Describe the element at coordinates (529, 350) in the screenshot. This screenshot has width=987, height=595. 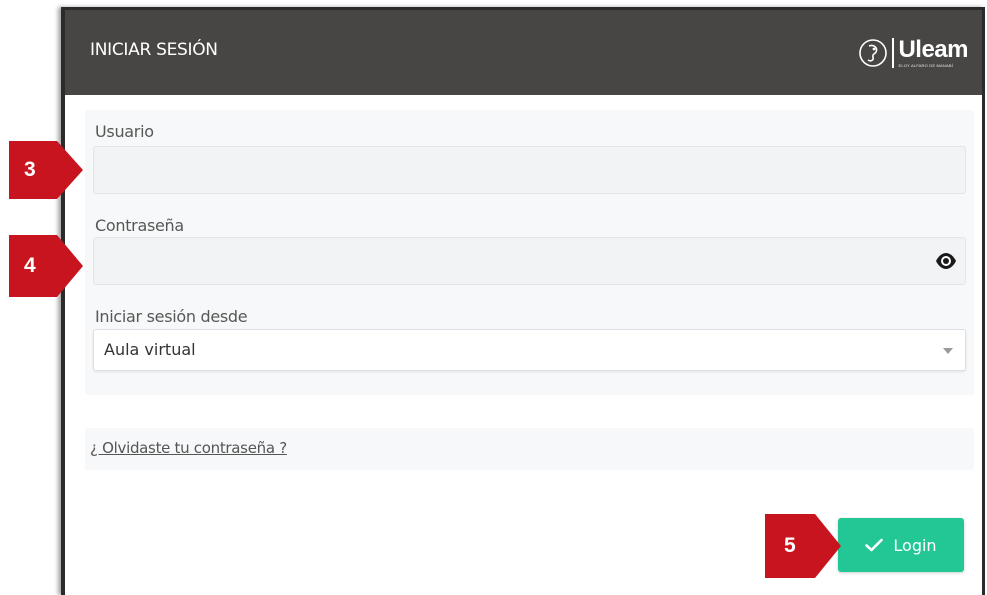
I see `login-from-select: Aula virtual` at that location.